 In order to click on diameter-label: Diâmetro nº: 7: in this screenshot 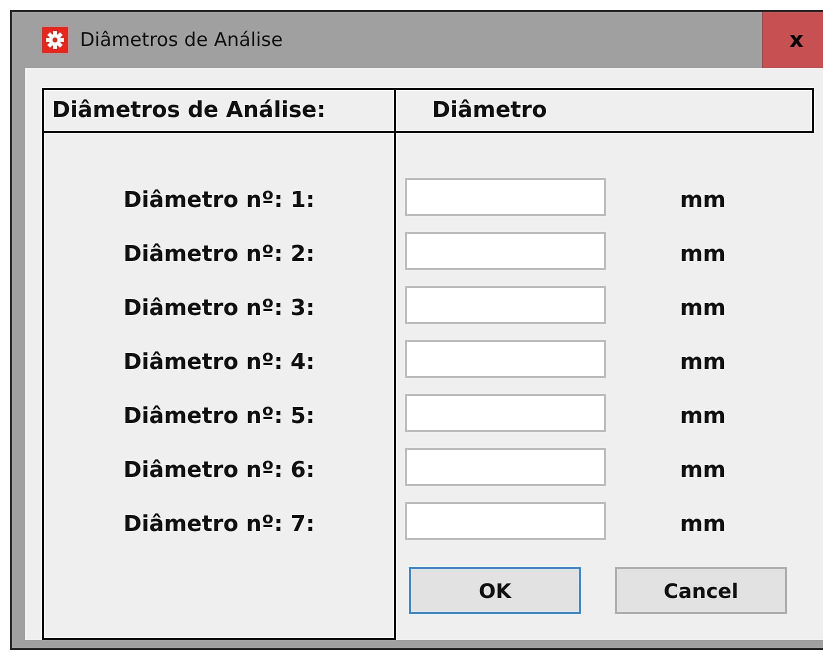, I will do `click(219, 524)`.